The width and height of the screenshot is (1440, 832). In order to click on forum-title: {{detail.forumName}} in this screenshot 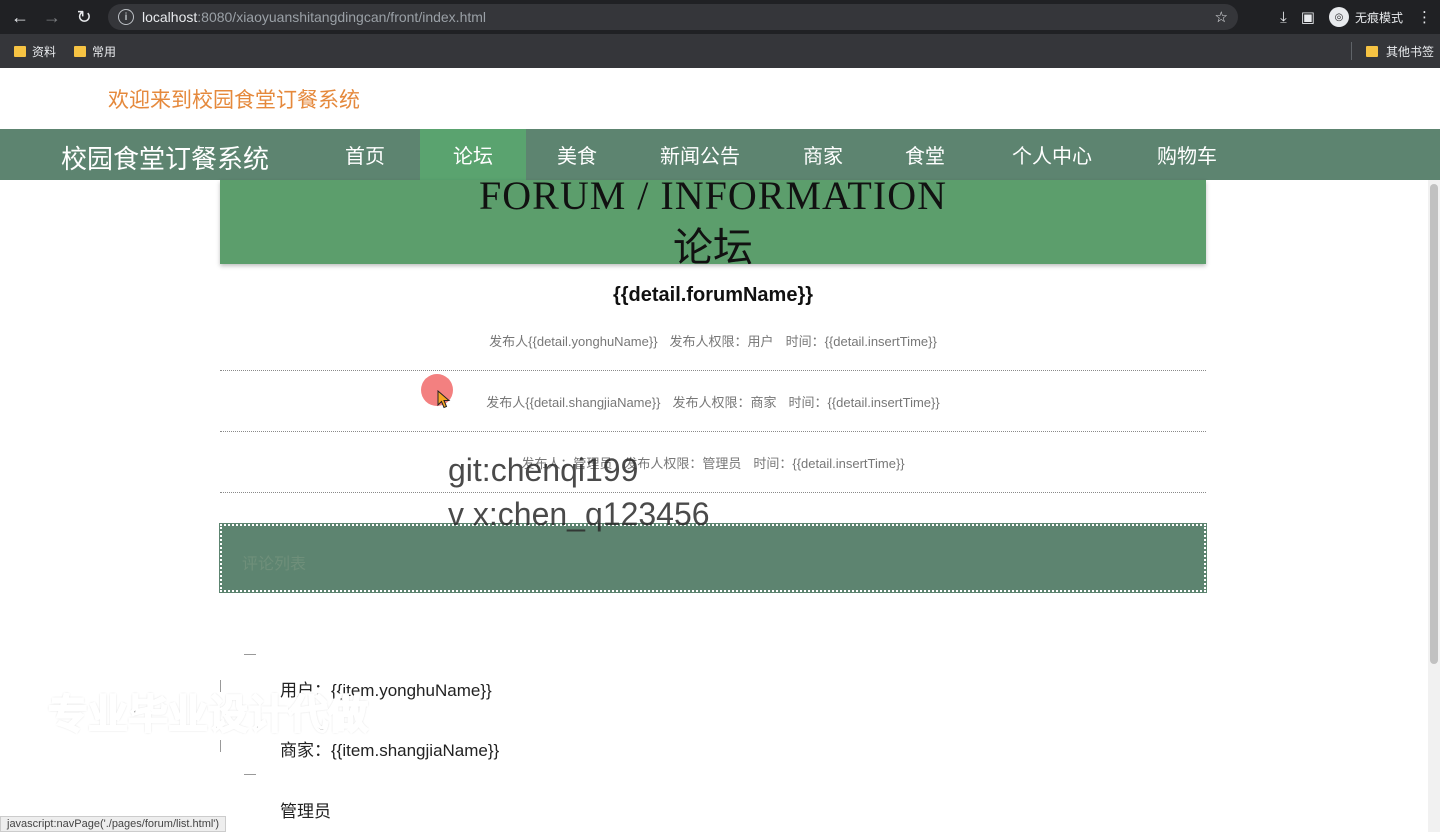, I will do `click(713, 295)`.